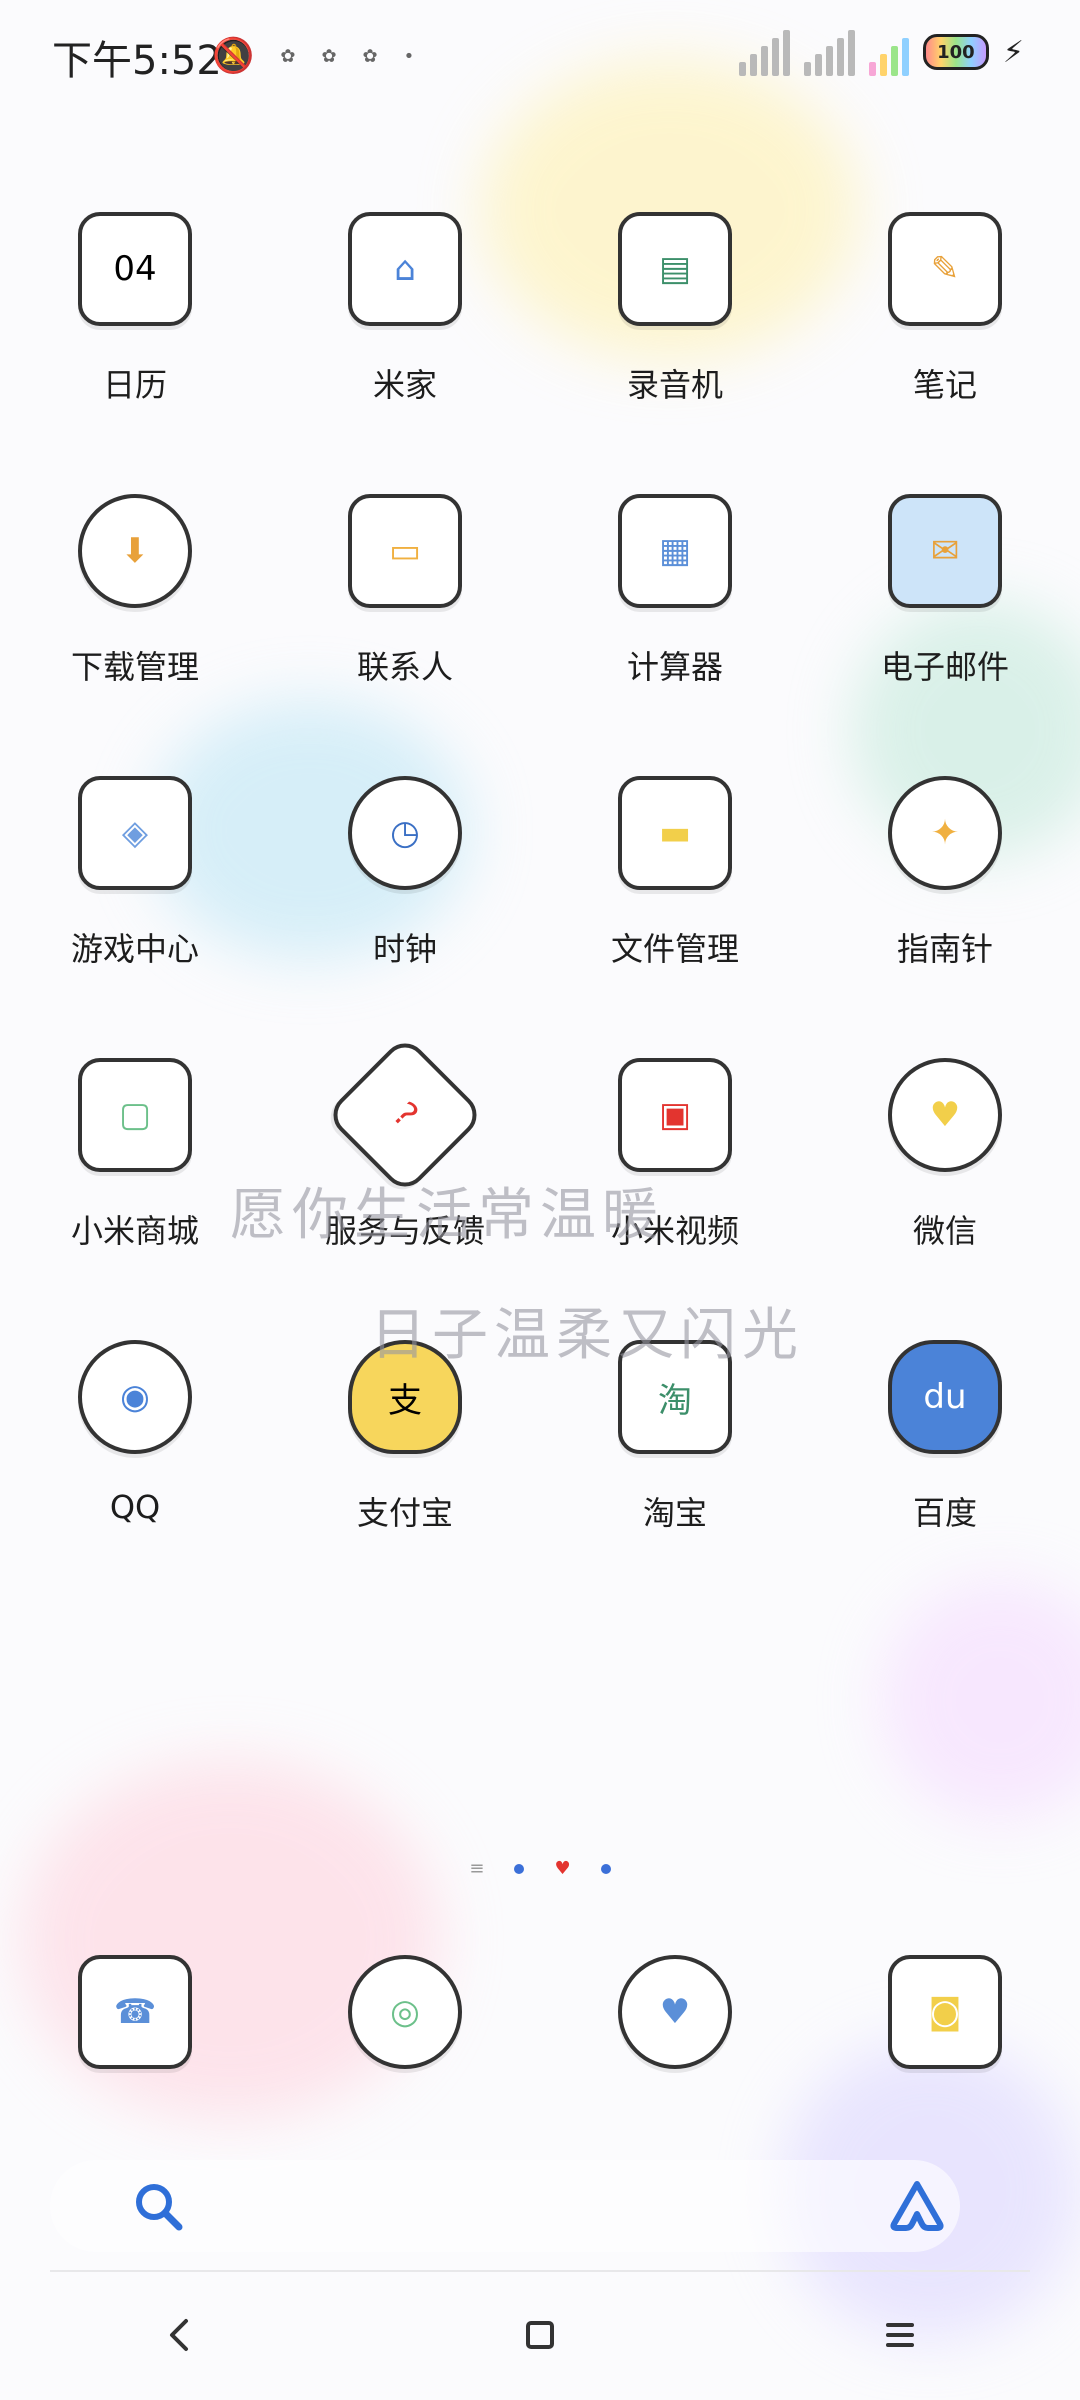 Image resolution: width=1080 pixels, height=2400 pixels. Describe the element at coordinates (945, 331) in the screenshot. I see `app-notes: ✎ 笔记` at that location.